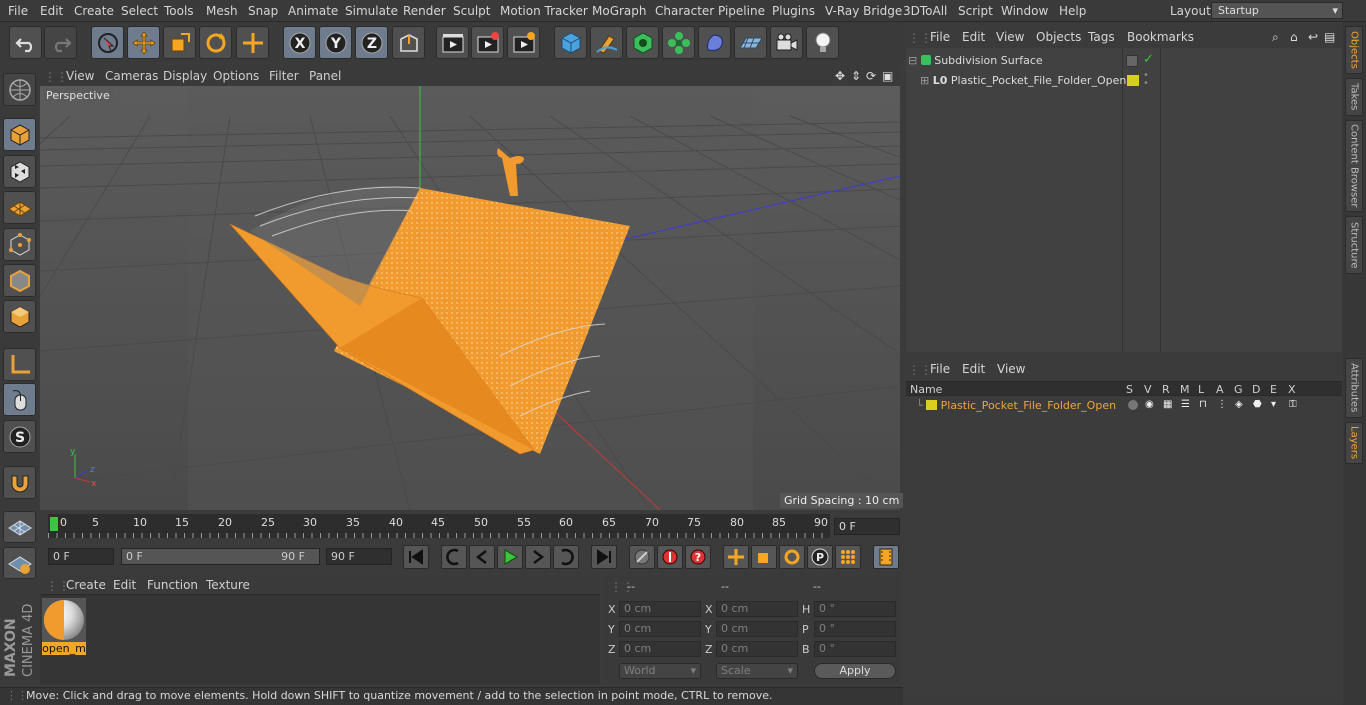 The height and width of the screenshot is (705, 1366). I want to click on make-editable-button, so click(19, 89).